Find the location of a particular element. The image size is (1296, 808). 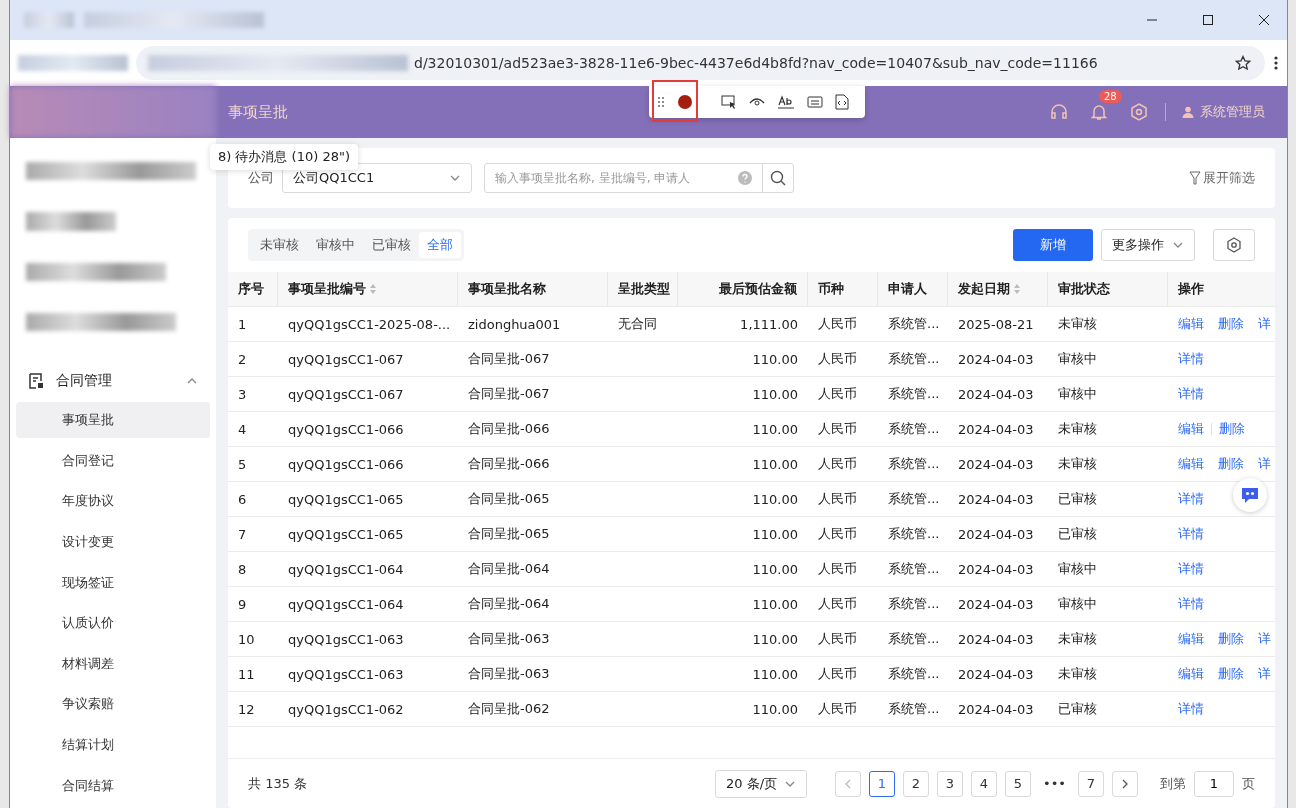

table-cell-text: 11 is located at coordinates (246, 674).